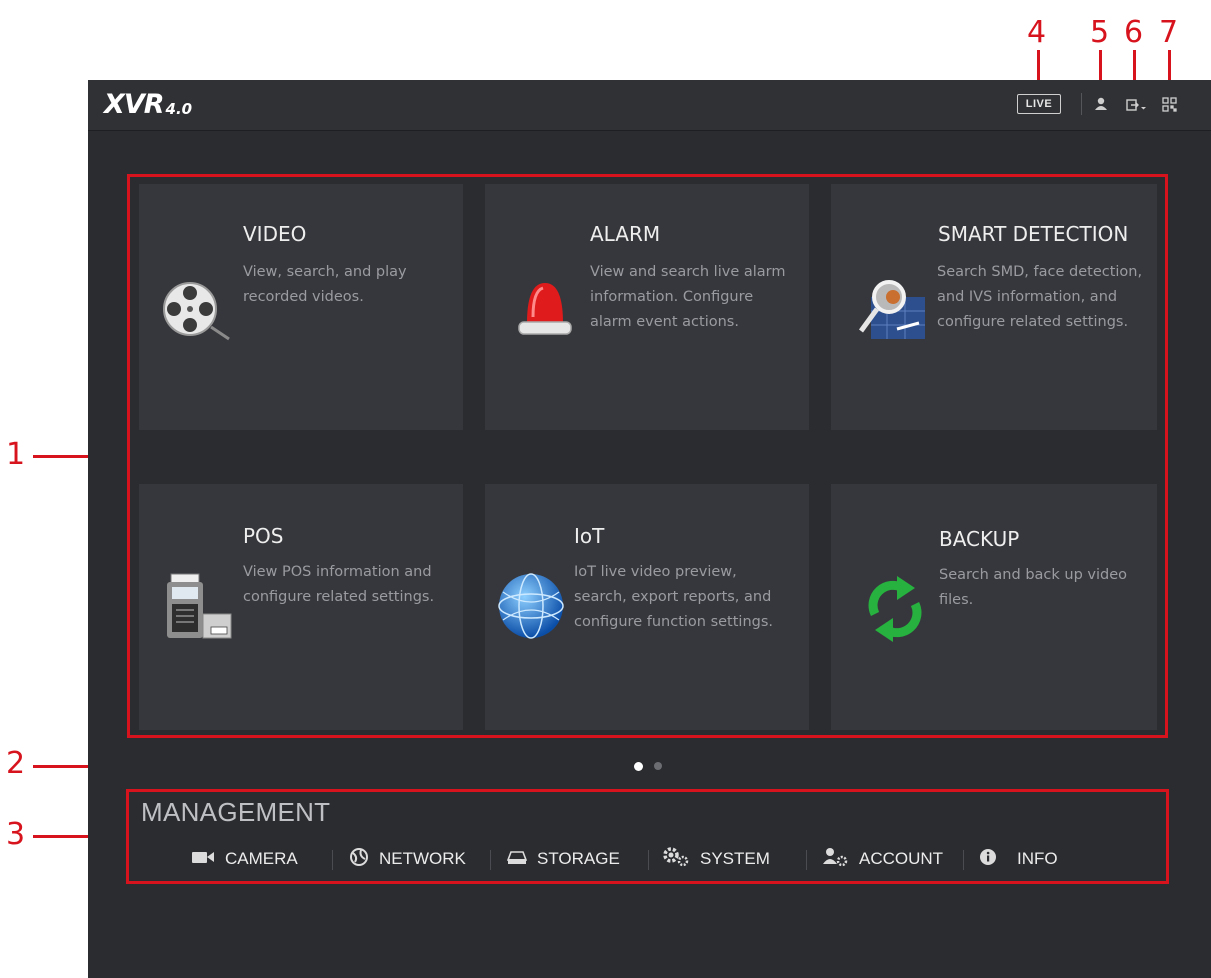  What do you see at coordinates (1134, 32) in the screenshot?
I see `callout-number-6: 6` at bounding box center [1134, 32].